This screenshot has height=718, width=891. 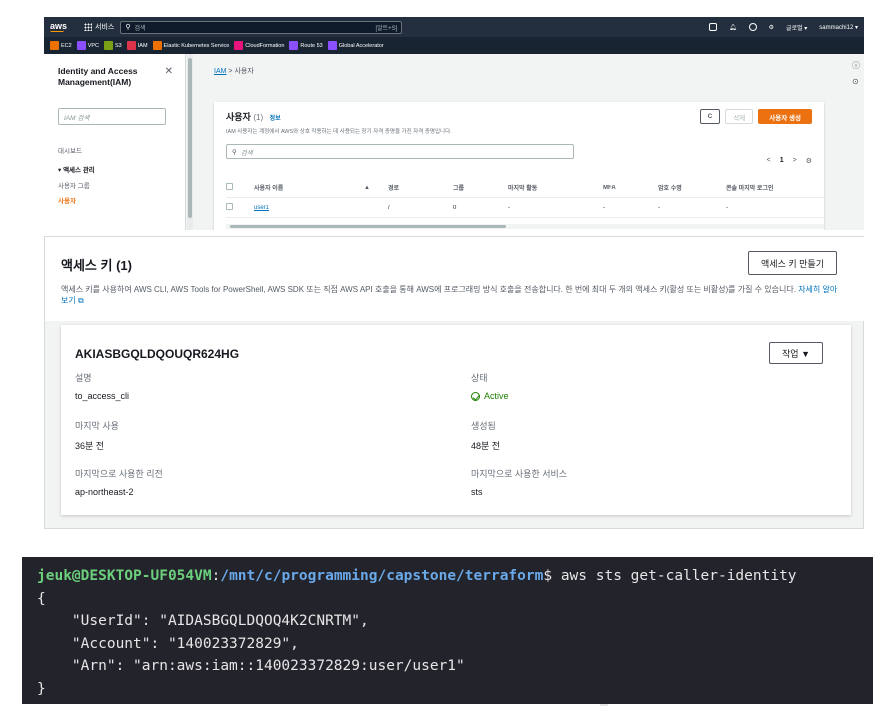 I want to click on terminal-path: /mnt/c/programming/capstone/terraform, so click(x=382, y=576).